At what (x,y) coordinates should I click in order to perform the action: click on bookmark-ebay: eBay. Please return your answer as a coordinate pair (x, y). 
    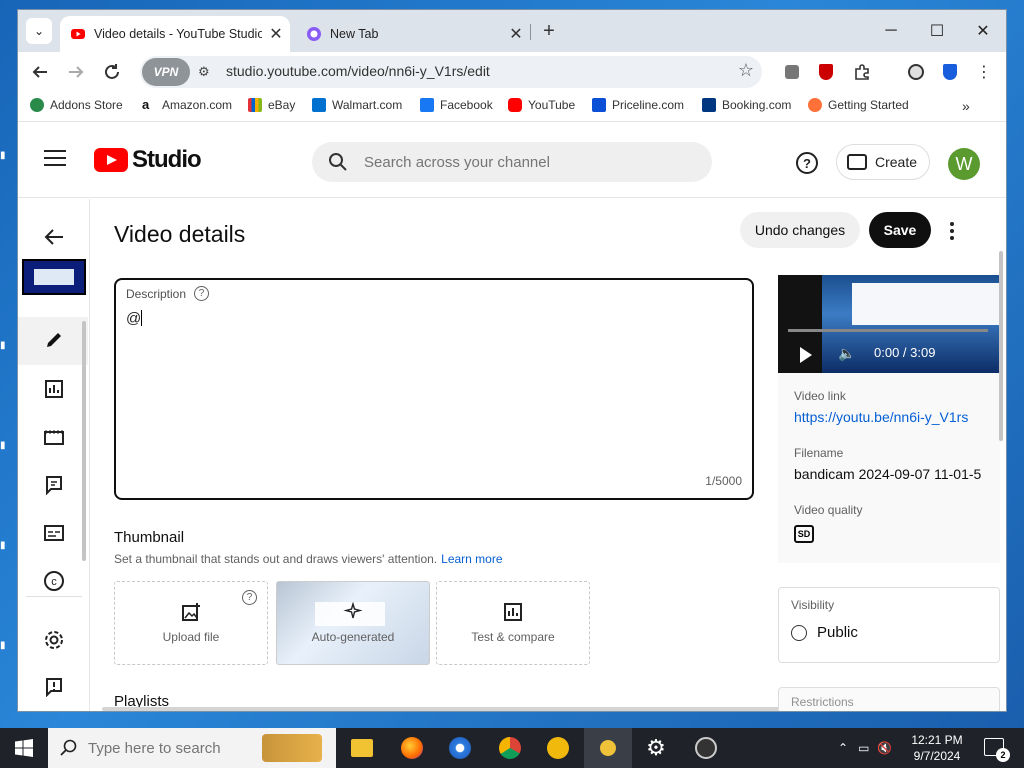
    Looking at the image, I should click on (271, 105).